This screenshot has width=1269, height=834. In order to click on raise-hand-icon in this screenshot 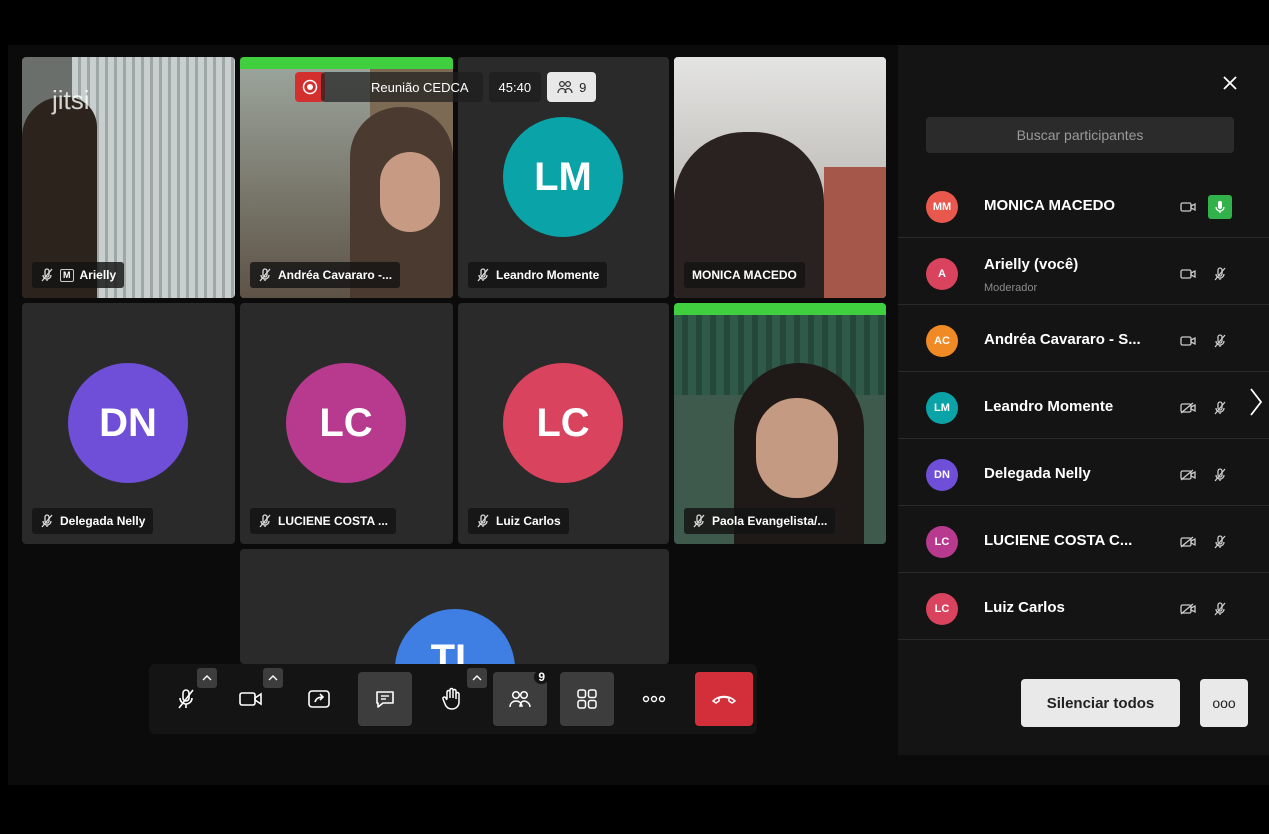, I will do `click(451, 698)`.